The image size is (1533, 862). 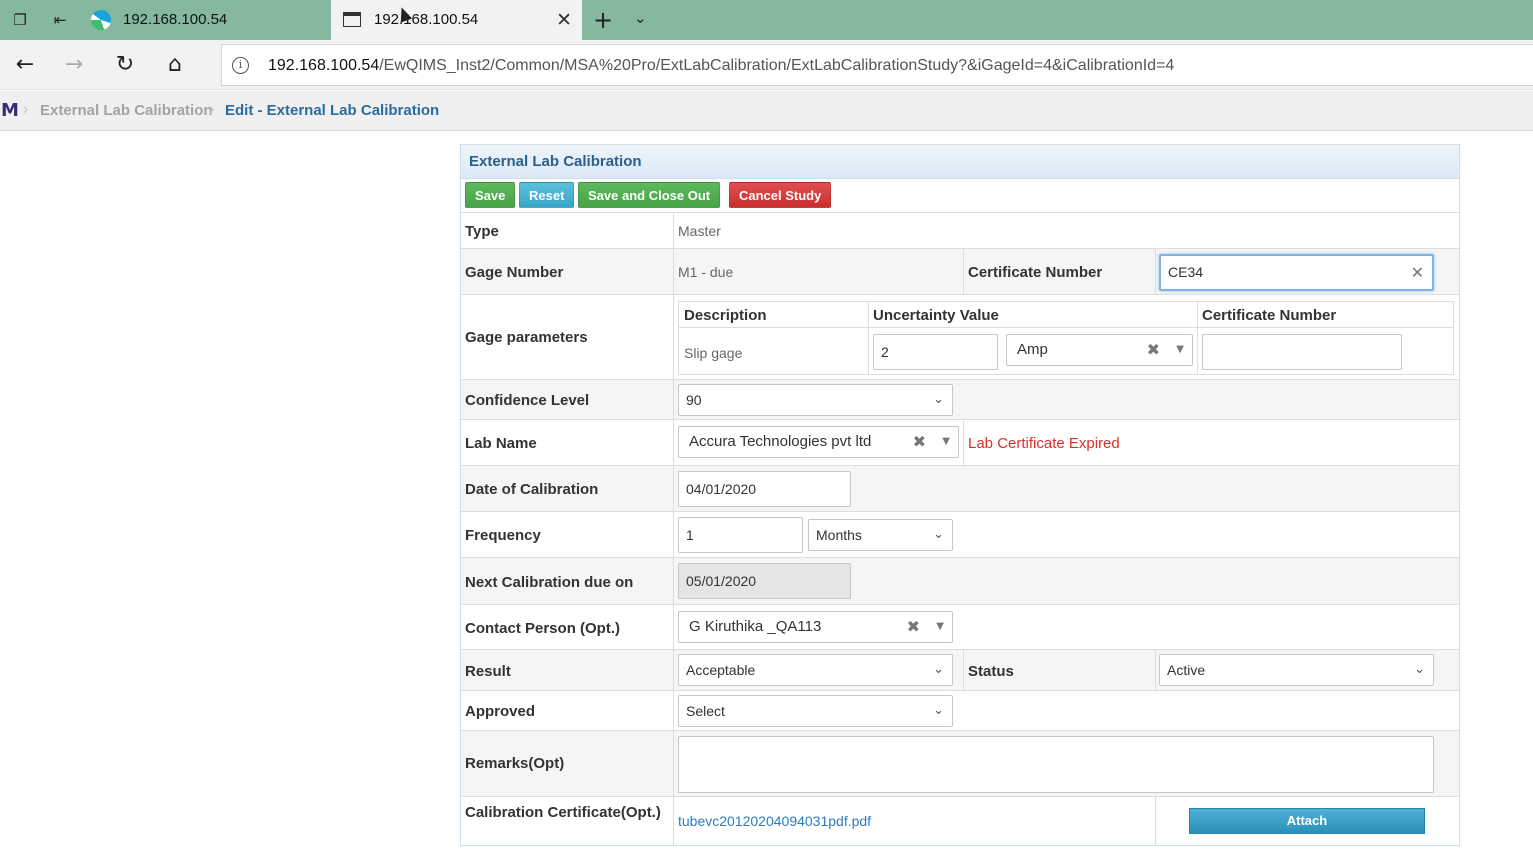 I want to click on remarks-label: Remarks(Opt), so click(x=515, y=763).